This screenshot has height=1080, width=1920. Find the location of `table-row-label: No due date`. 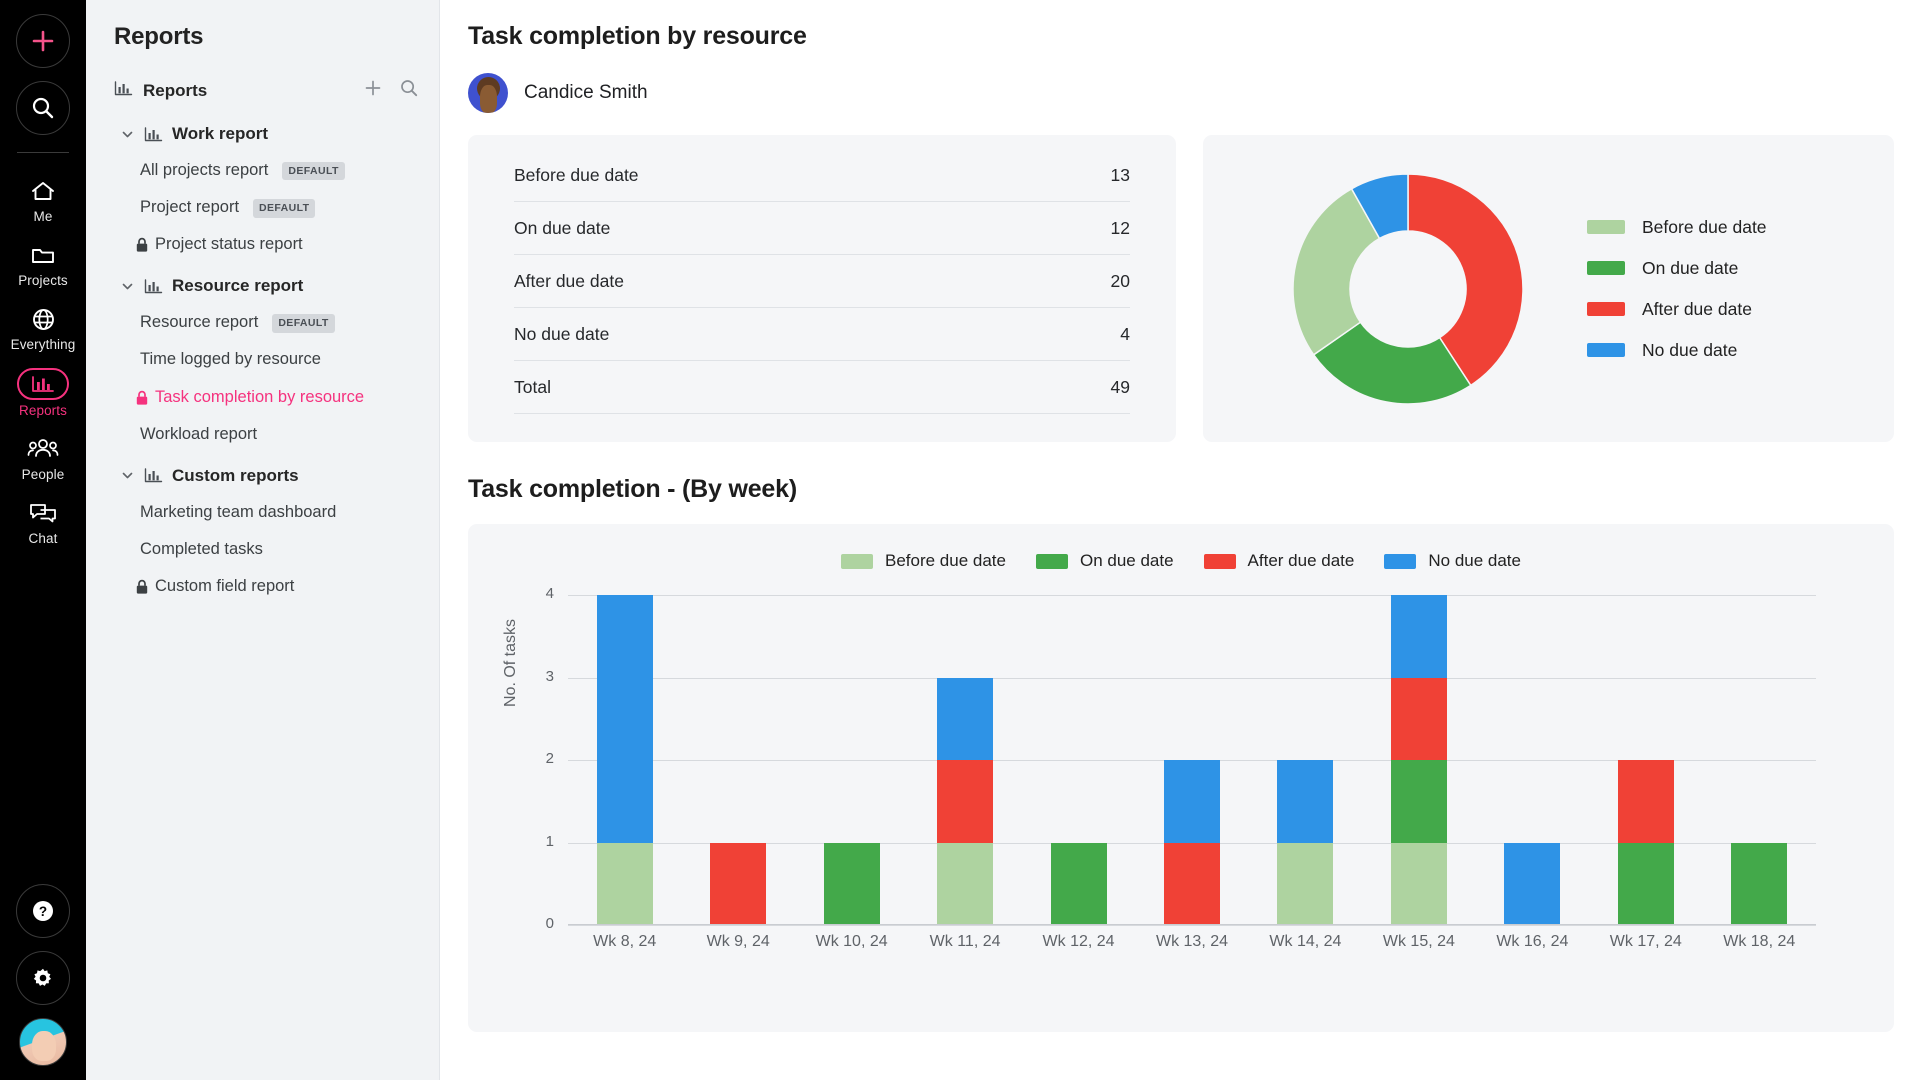

table-row-label: No due date is located at coordinates (562, 333).